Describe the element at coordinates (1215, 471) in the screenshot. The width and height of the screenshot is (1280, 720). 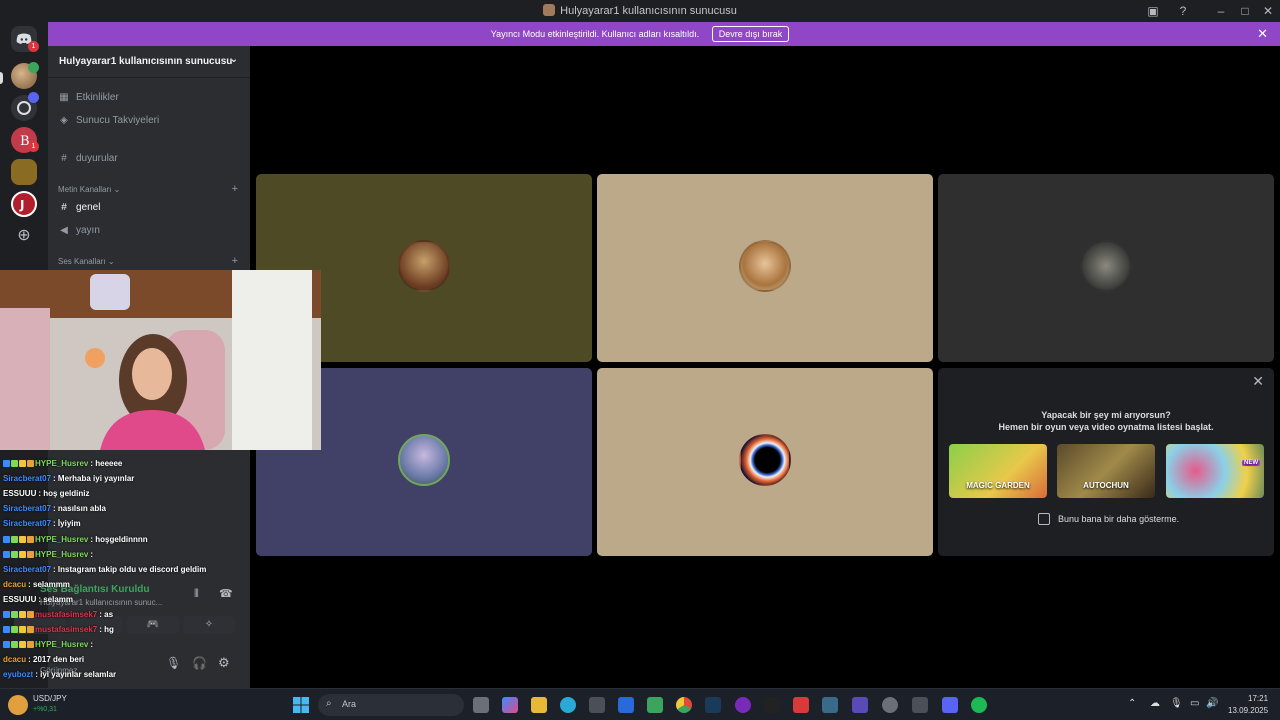
I see `activity-card: NEW` at that location.